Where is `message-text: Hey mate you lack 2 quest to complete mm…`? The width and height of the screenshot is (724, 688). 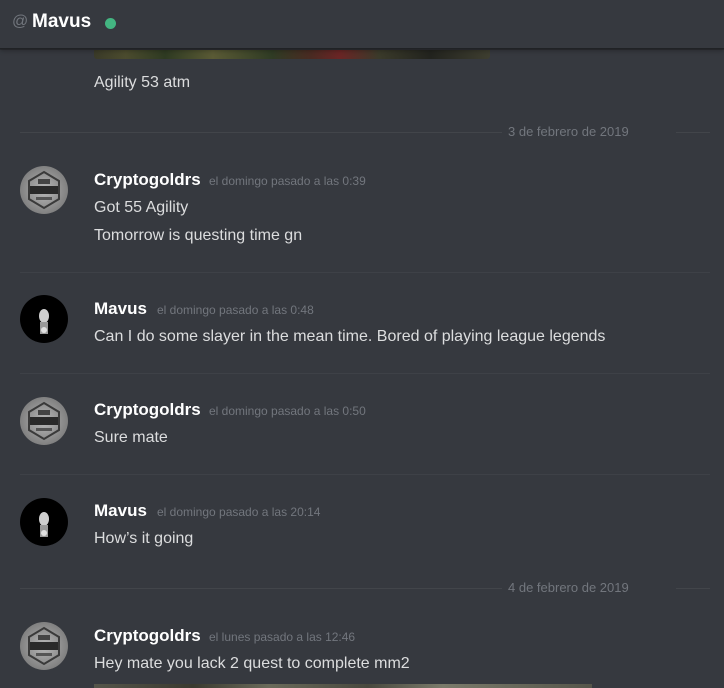 message-text: Hey mate you lack 2 quest to complete mm… is located at coordinates (252, 663).